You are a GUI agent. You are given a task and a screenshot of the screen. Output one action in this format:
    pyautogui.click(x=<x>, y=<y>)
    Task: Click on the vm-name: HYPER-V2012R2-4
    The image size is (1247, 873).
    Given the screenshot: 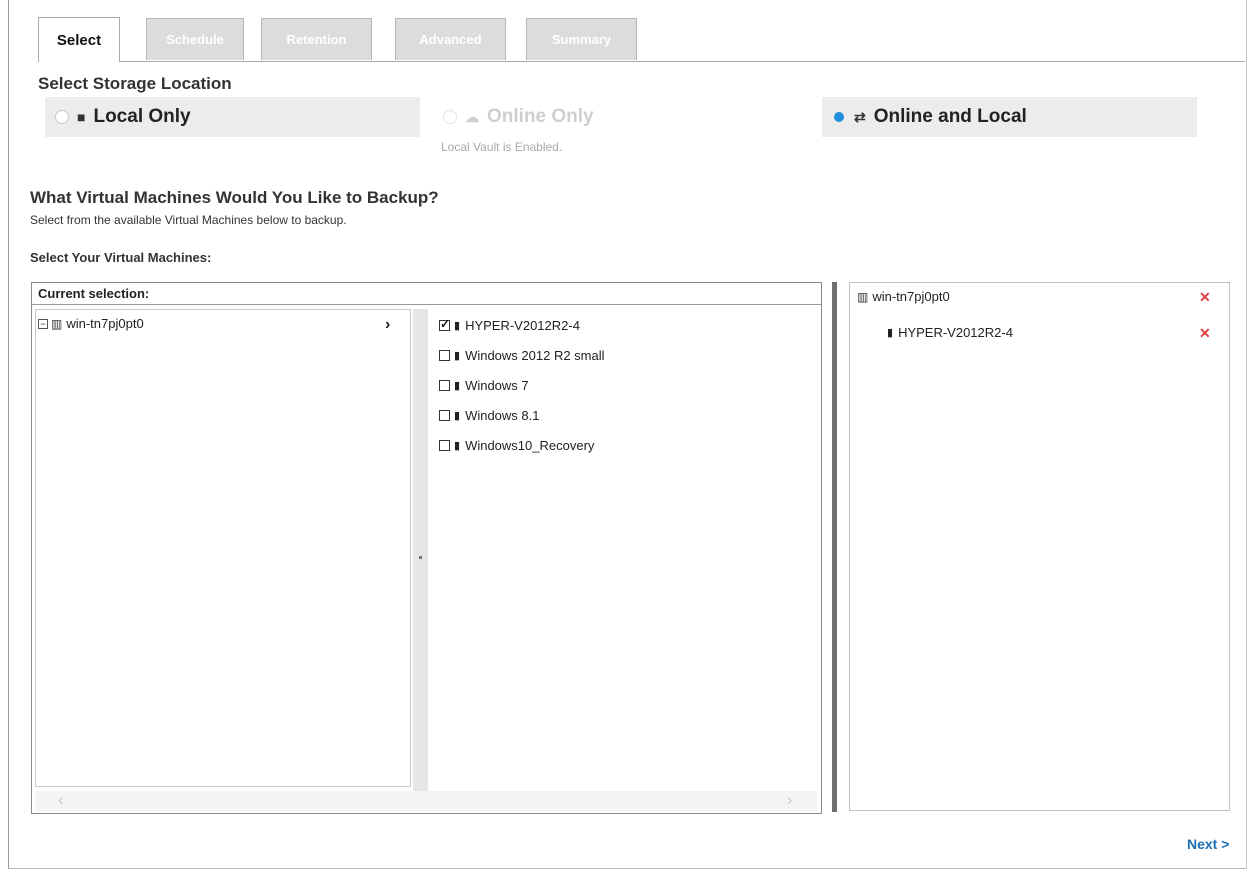 What is the action you would take?
    pyautogui.click(x=522, y=325)
    